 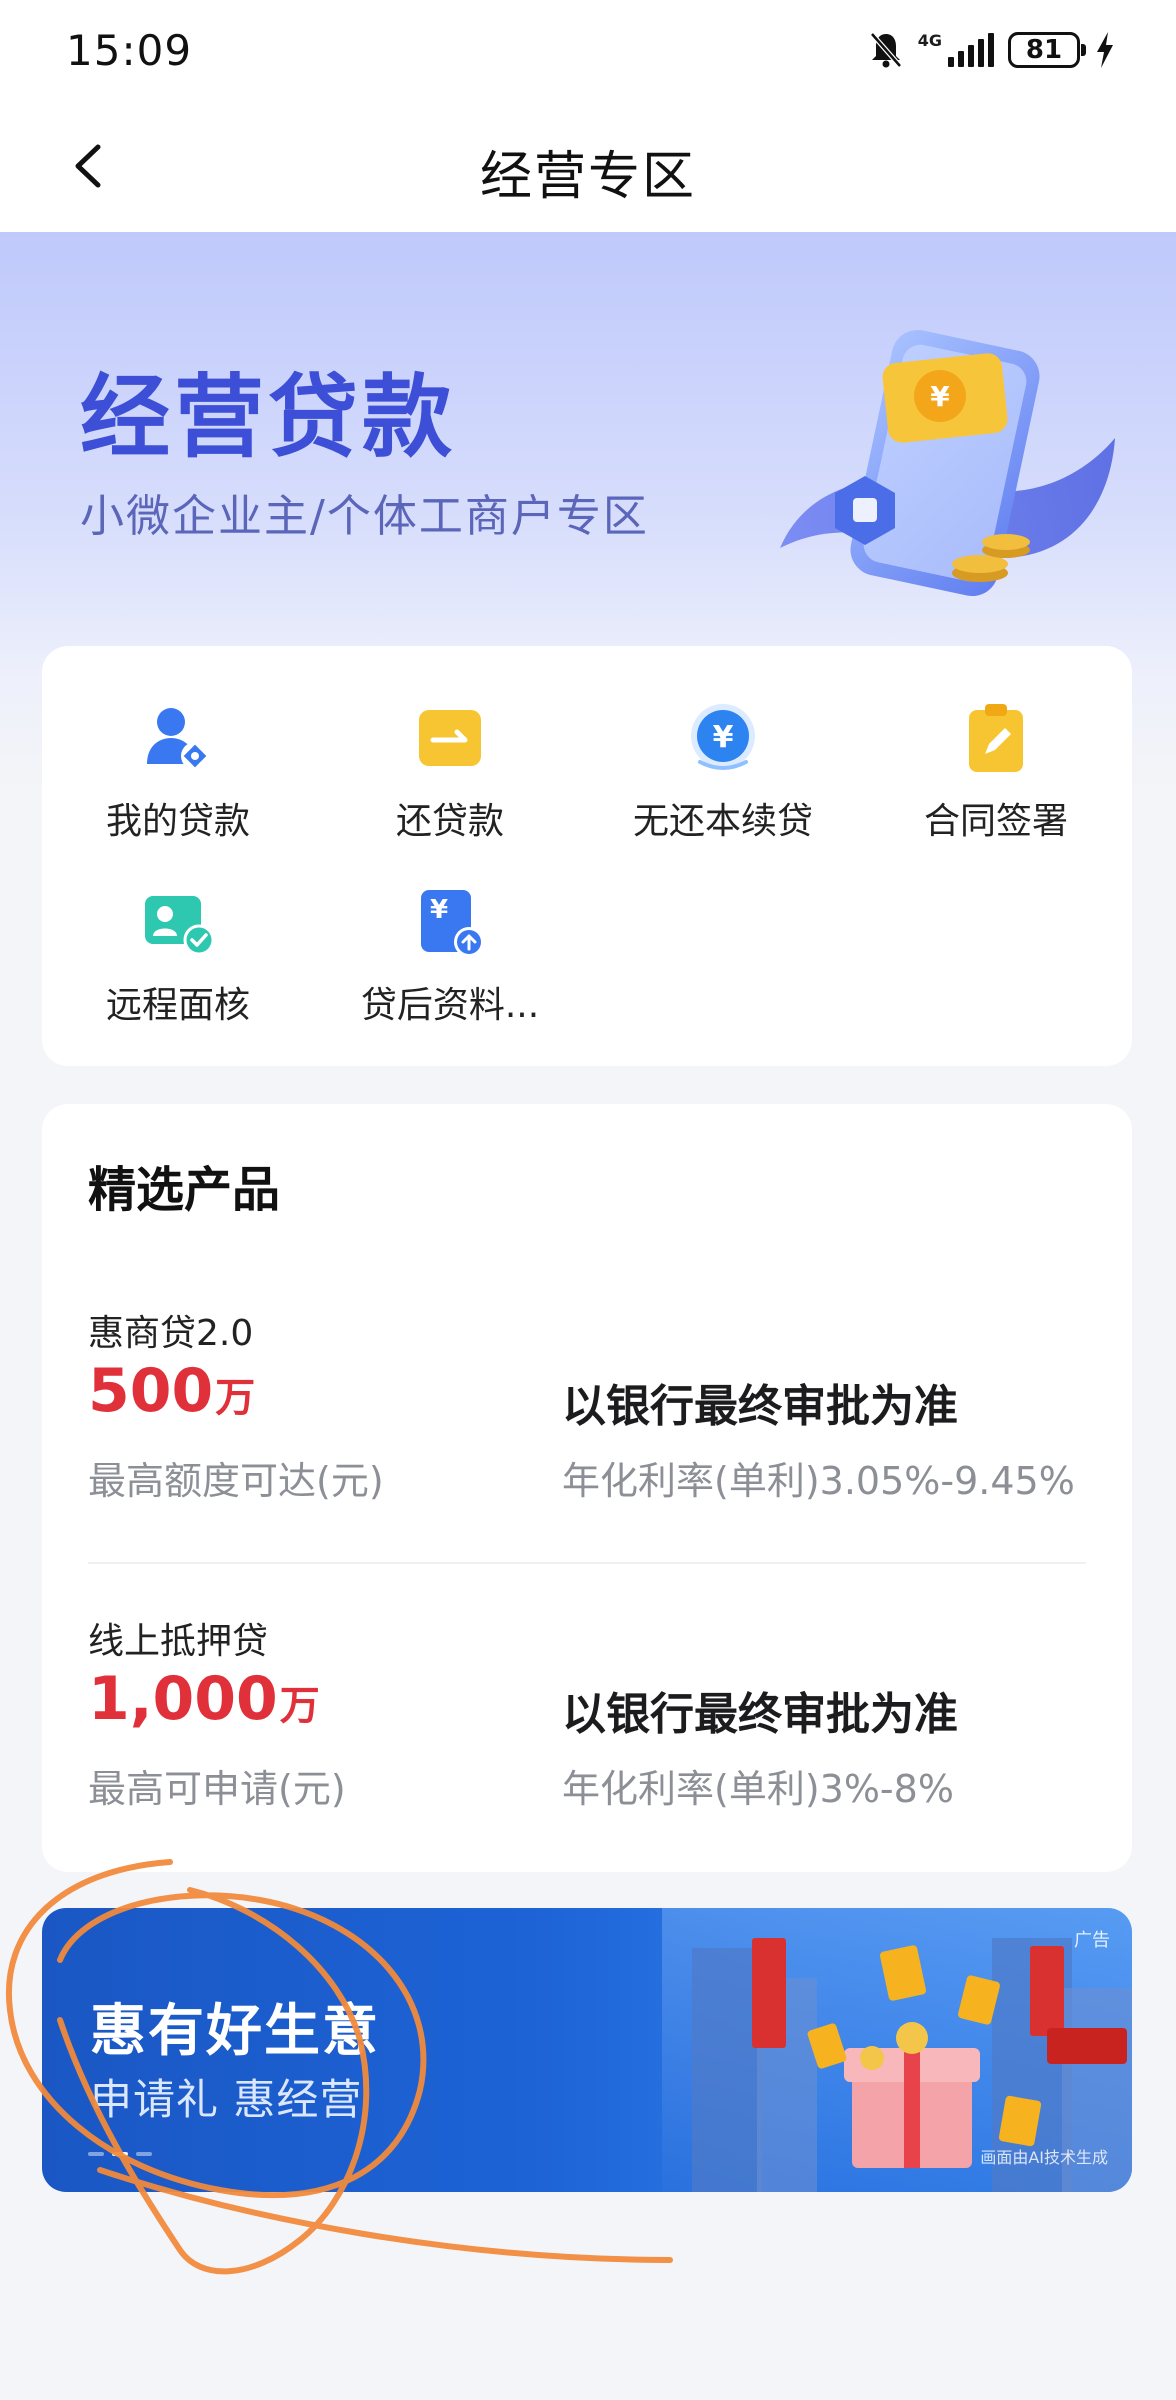 I want to click on action-label: 合同签署, so click(x=995, y=821).